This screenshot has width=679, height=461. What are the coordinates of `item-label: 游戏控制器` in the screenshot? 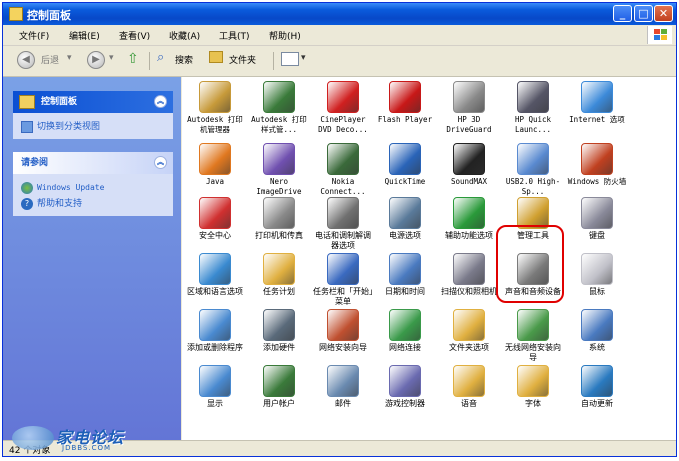 It's located at (405, 403).